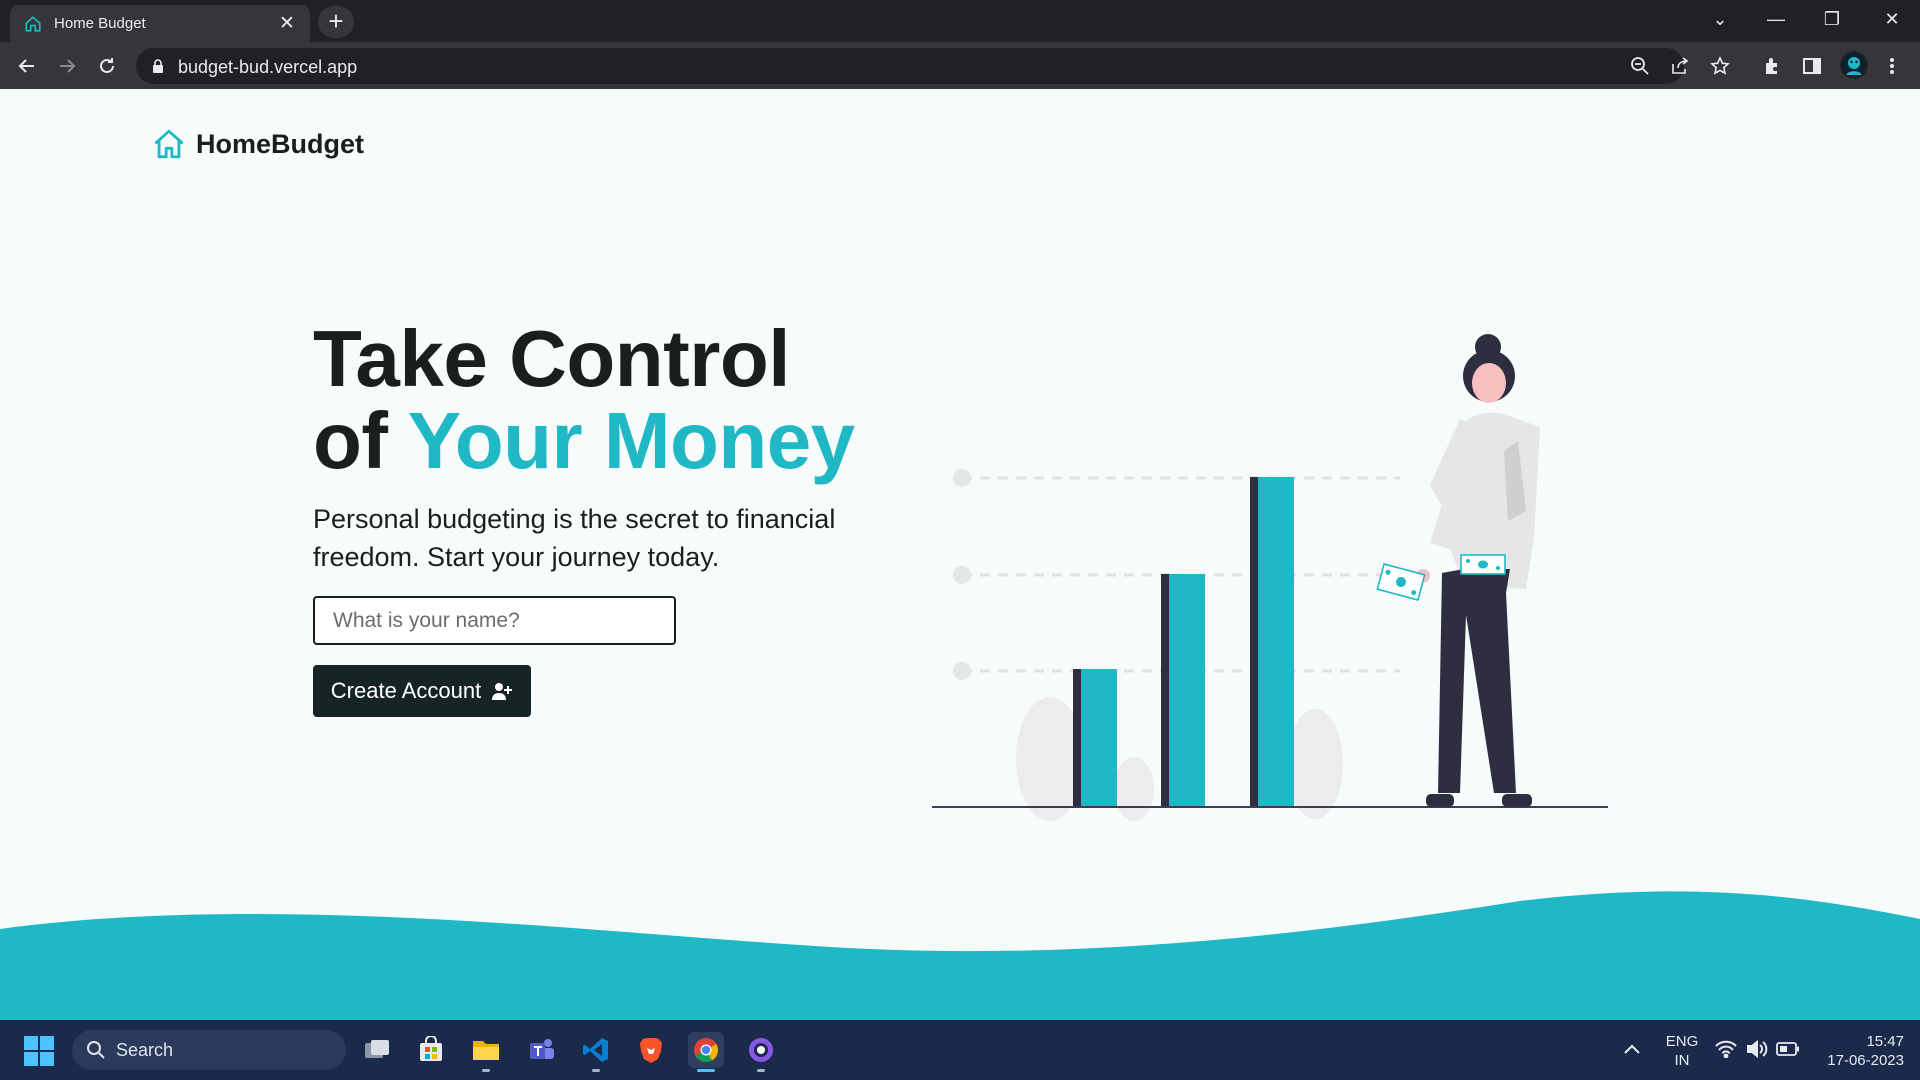  Describe the element at coordinates (960, 21) in the screenshot. I see `browser-tab-bar: Home Budget ✕ + ⌄ — ❐ ✕` at that location.